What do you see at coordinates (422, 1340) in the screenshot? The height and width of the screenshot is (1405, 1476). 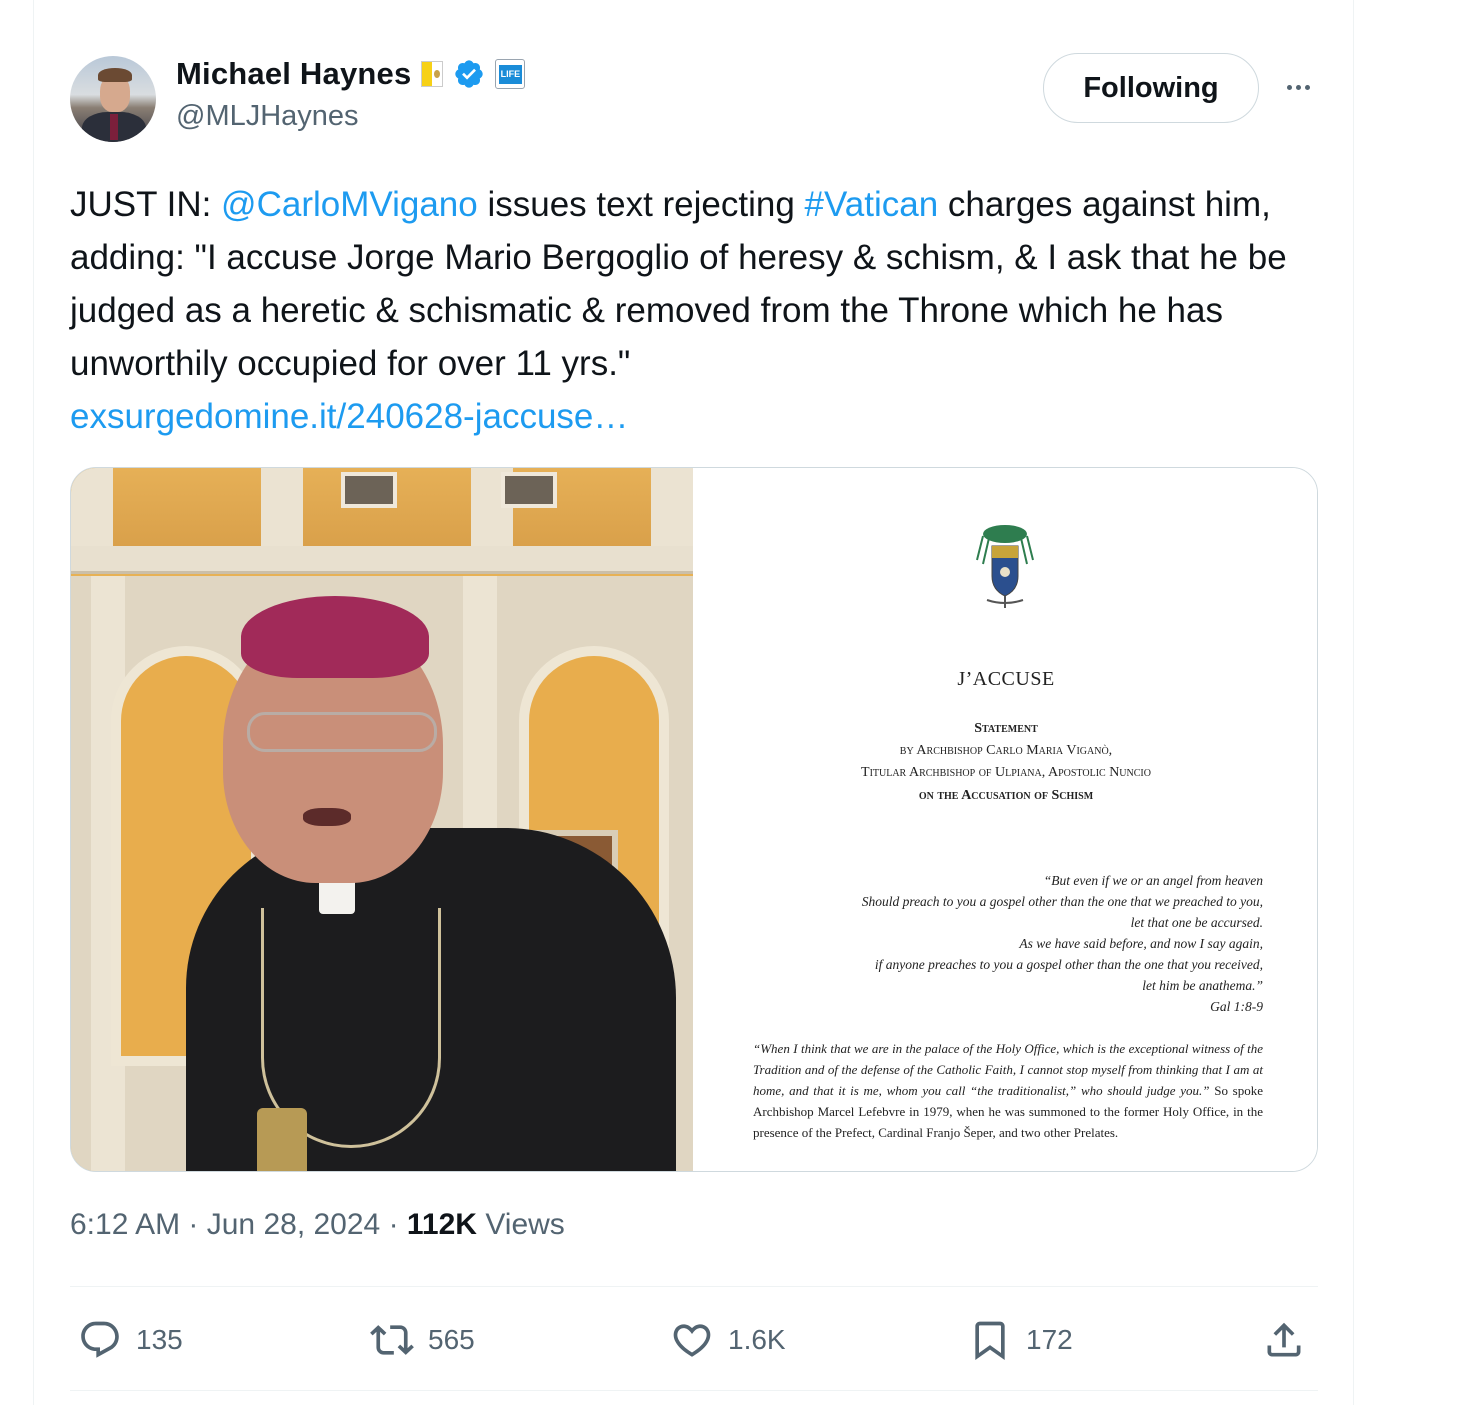 I see `repost-button: 565` at bounding box center [422, 1340].